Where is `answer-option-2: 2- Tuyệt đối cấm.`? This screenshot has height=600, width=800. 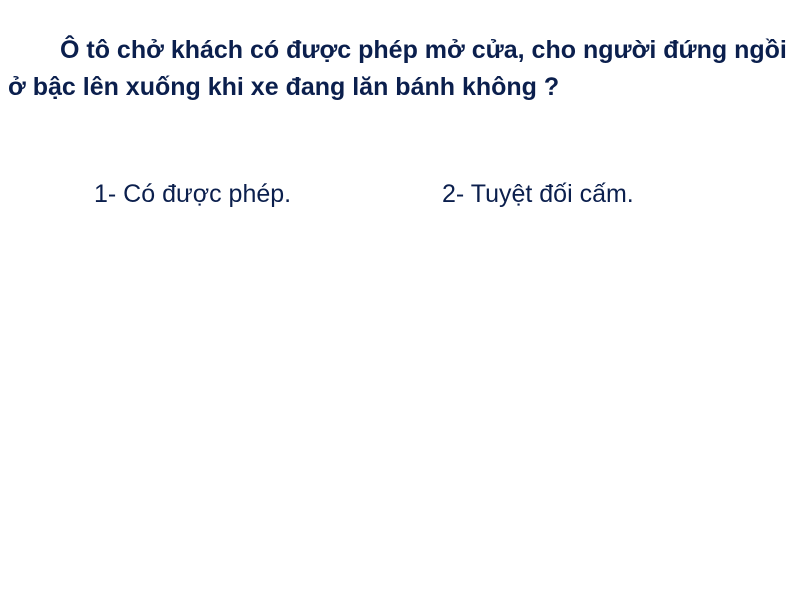
answer-option-2: 2- Tuyệt đối cấm. is located at coordinates (538, 194).